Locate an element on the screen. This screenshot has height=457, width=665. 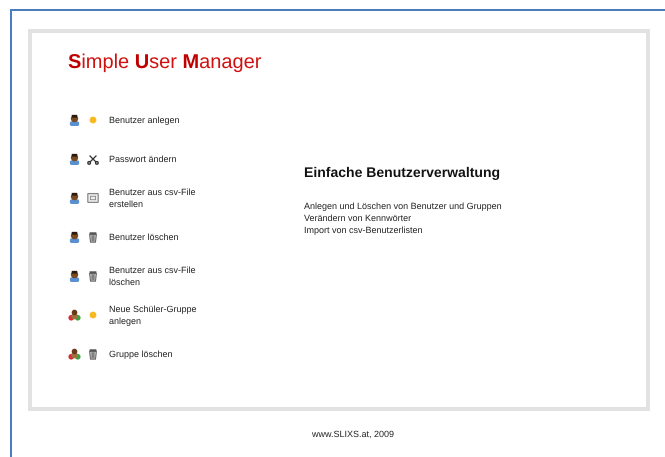
footer-text: www.SLIXS.at, 2009 is located at coordinates (353, 434).